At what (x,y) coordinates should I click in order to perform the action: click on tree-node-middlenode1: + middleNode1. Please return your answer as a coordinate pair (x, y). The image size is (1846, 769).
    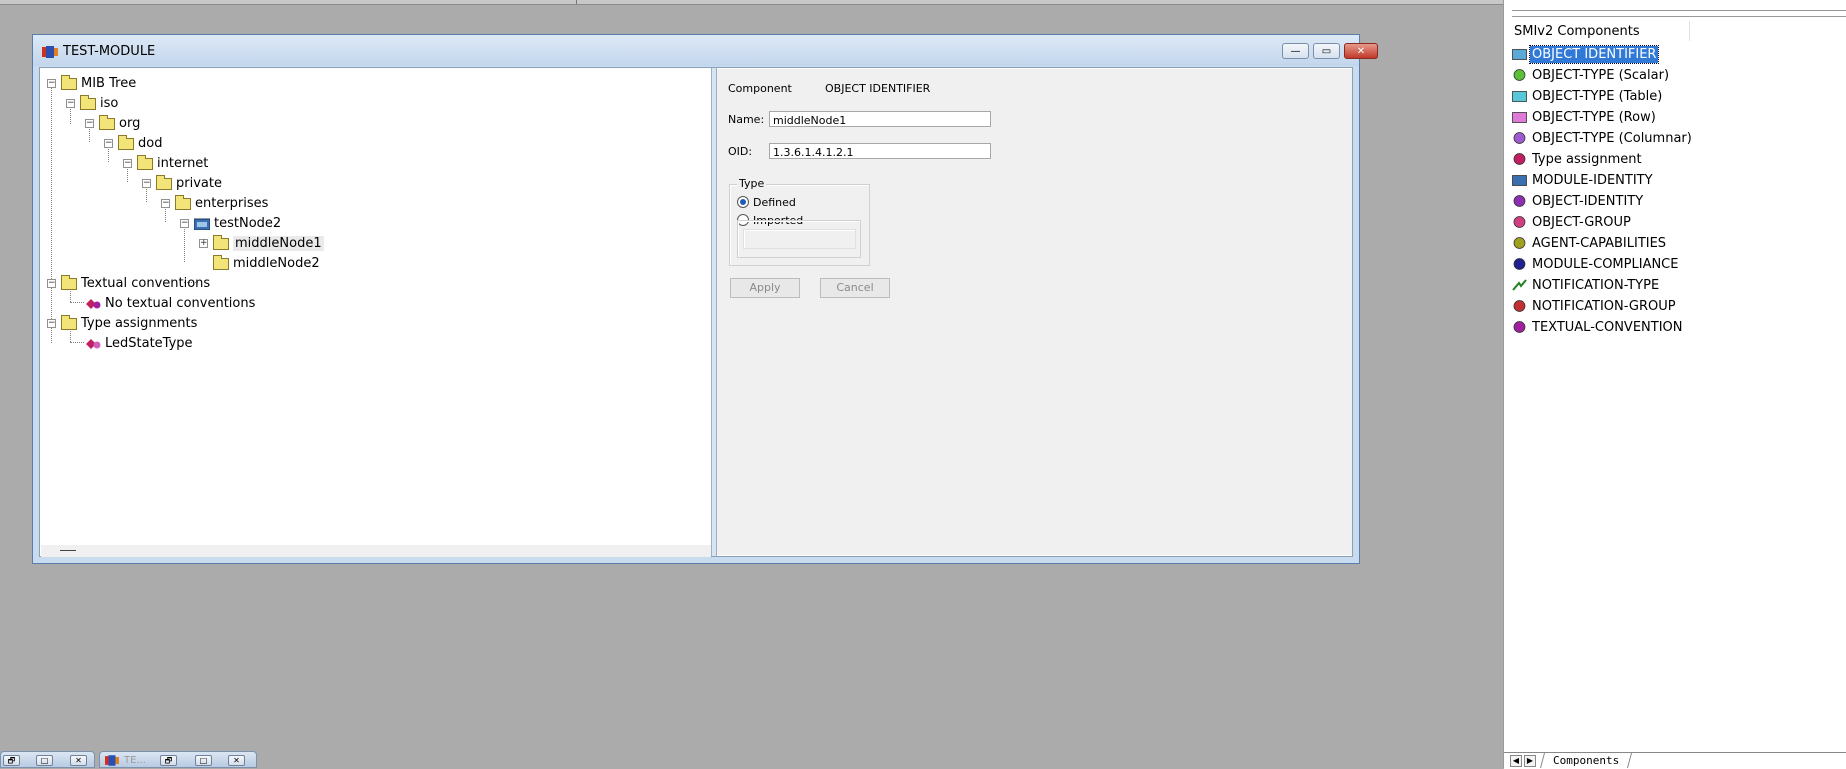
    Looking at the image, I should click on (261, 243).